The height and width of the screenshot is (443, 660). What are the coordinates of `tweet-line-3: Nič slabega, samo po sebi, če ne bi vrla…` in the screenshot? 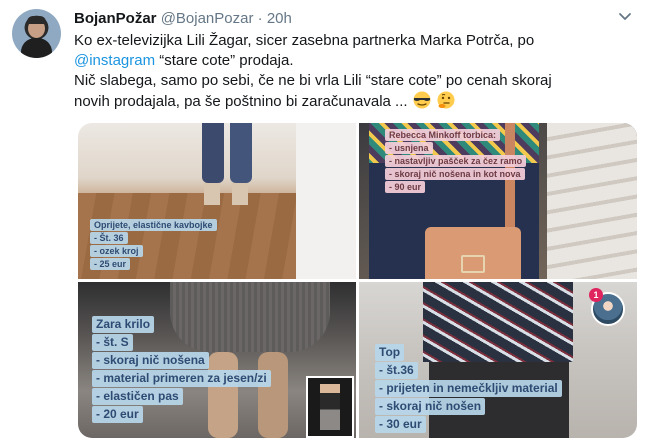 It's located at (313, 80).